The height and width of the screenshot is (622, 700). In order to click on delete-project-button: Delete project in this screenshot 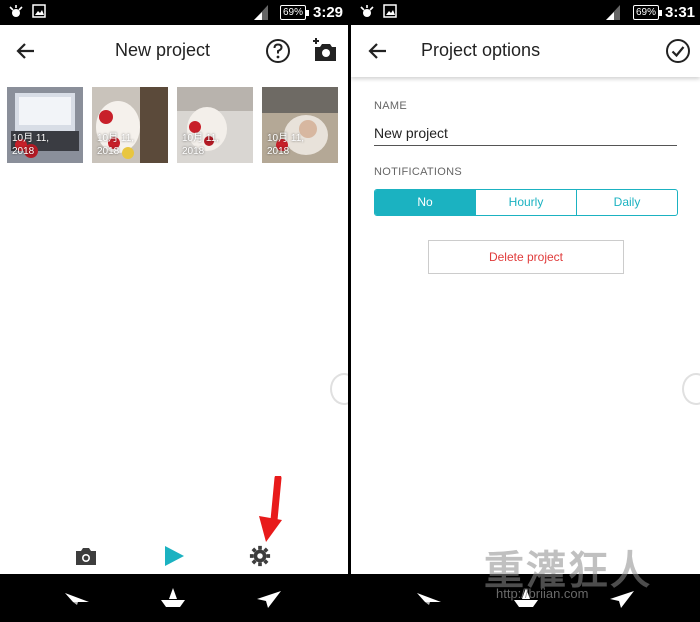, I will do `click(526, 257)`.